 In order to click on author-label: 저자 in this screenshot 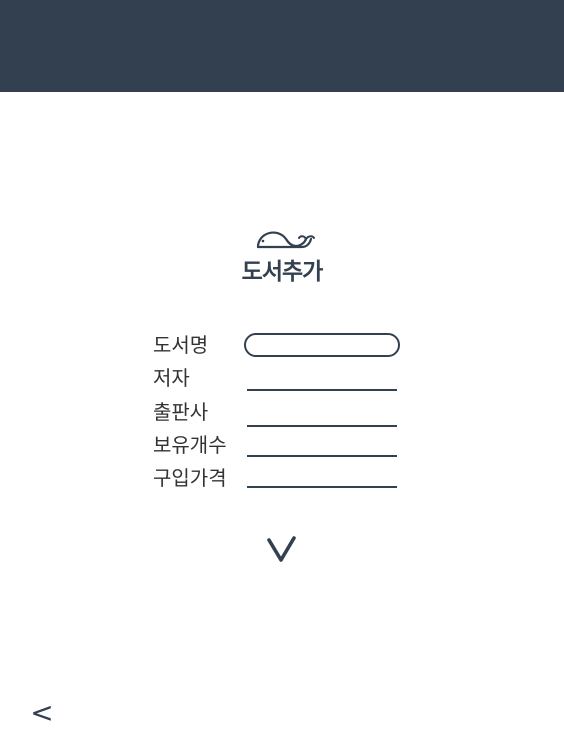, I will do `click(171, 378)`.